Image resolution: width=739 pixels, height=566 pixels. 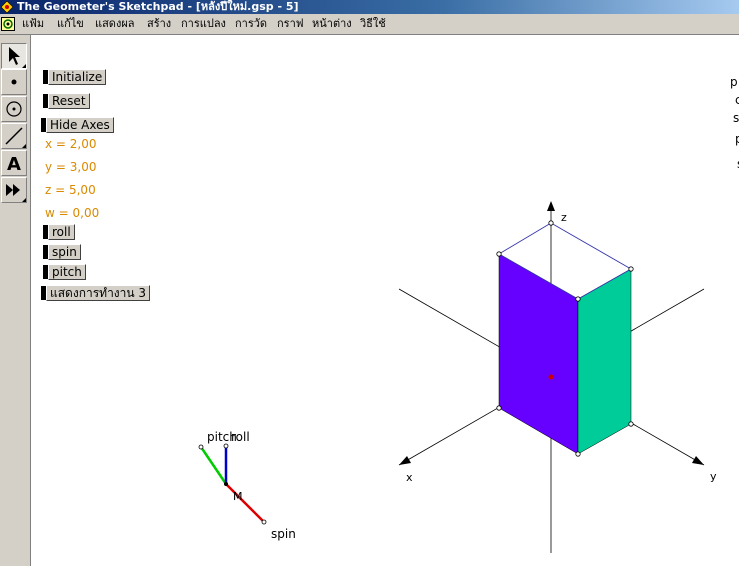 I want to click on menu-help: วิธีใช้, so click(x=373, y=24).